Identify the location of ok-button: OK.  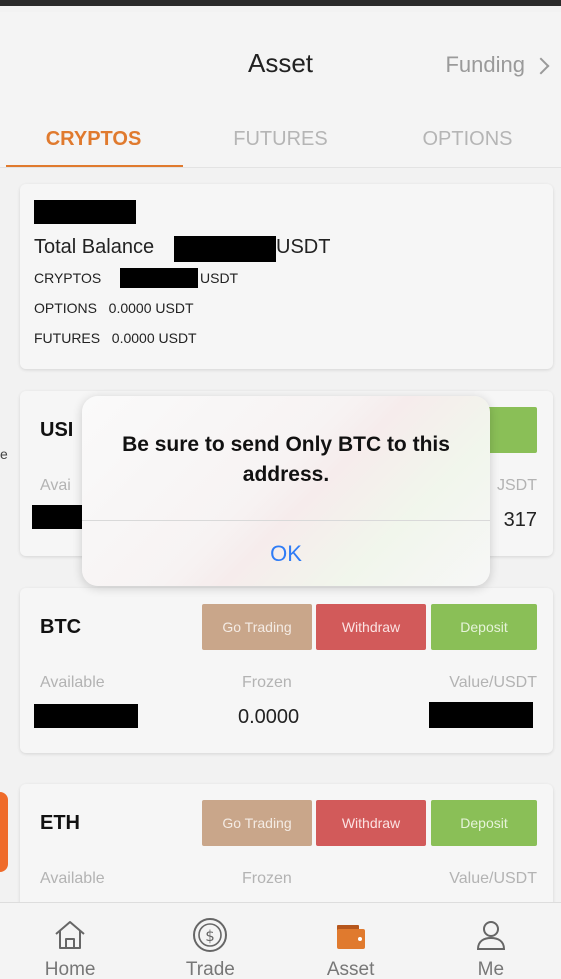
(286, 553).